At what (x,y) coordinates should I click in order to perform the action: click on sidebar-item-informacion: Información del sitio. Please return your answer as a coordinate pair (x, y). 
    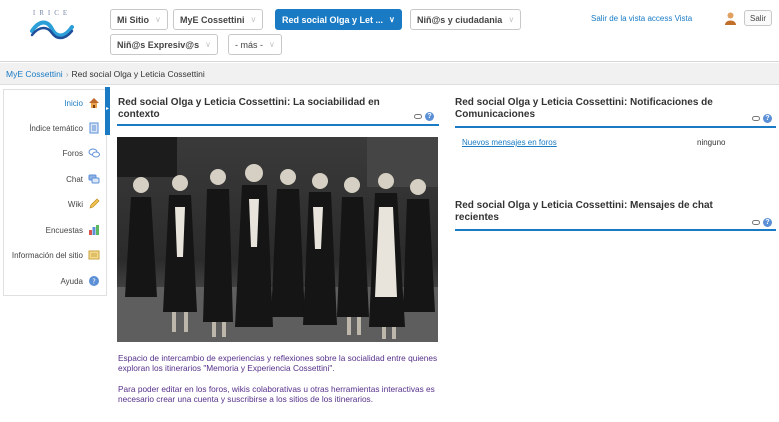
    Looking at the image, I should click on (56, 255).